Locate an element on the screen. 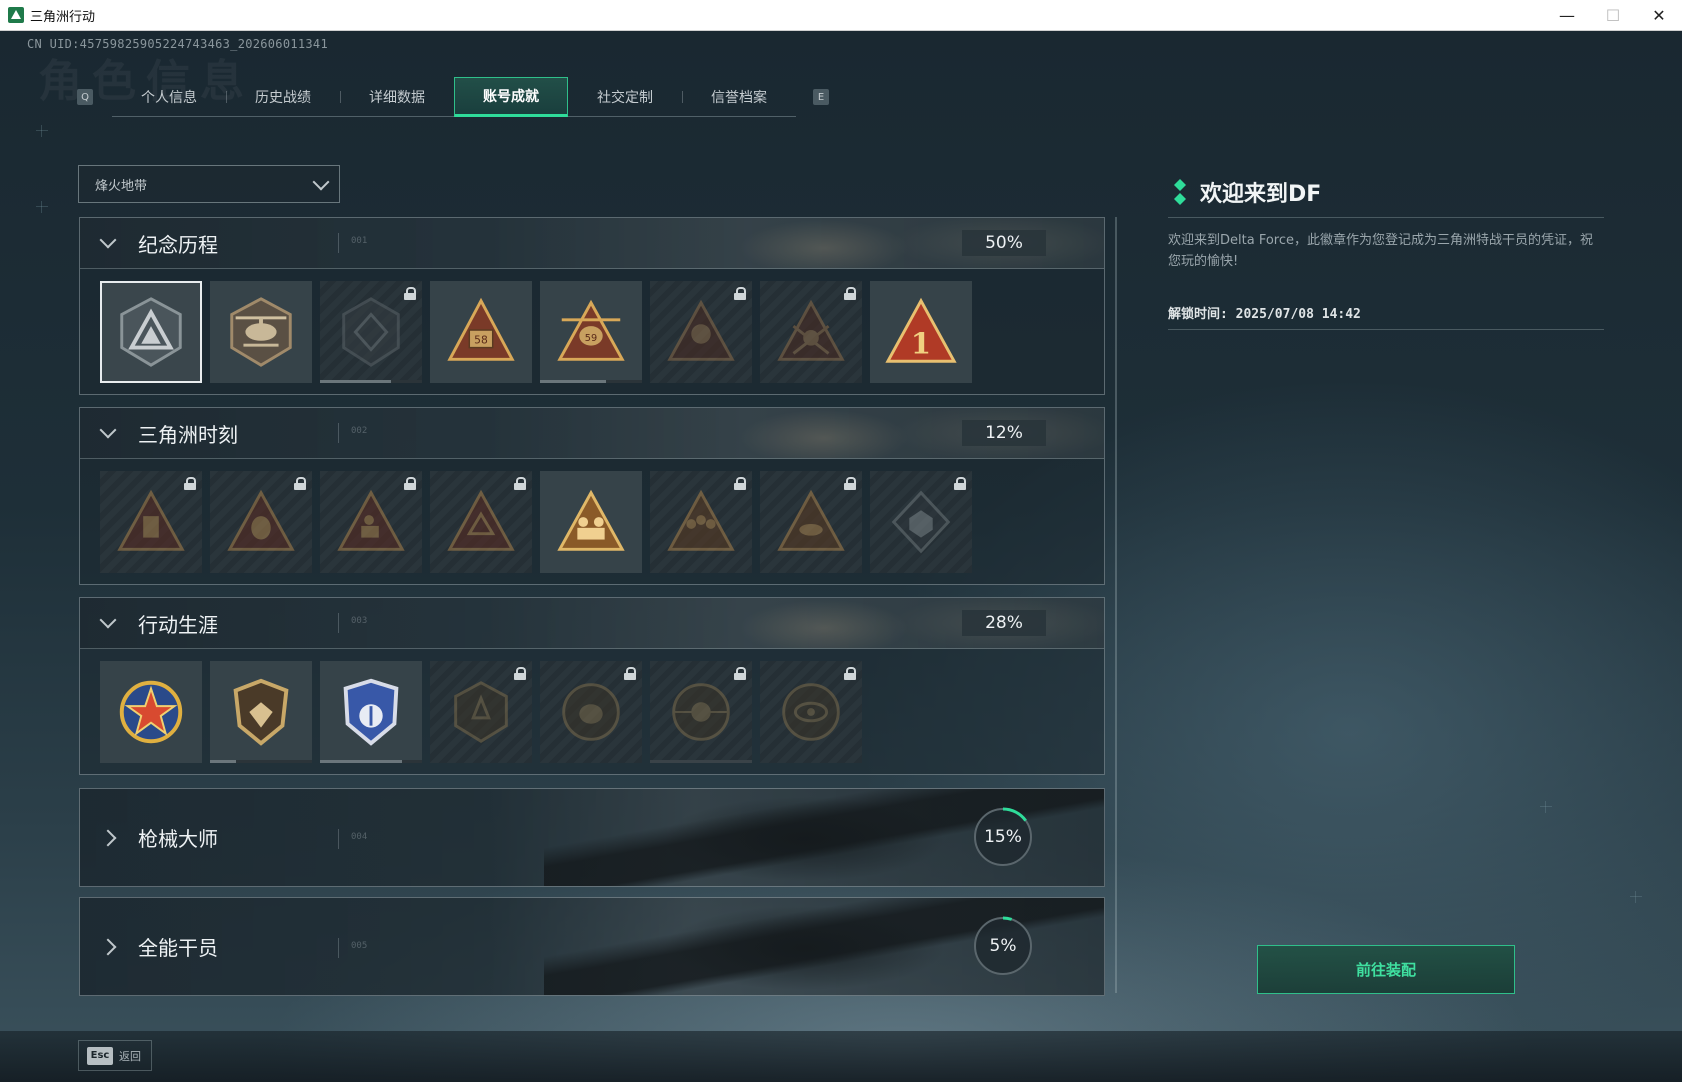 This screenshot has height=1082, width=1682. hex-emblem-icon is located at coordinates (371, 332).